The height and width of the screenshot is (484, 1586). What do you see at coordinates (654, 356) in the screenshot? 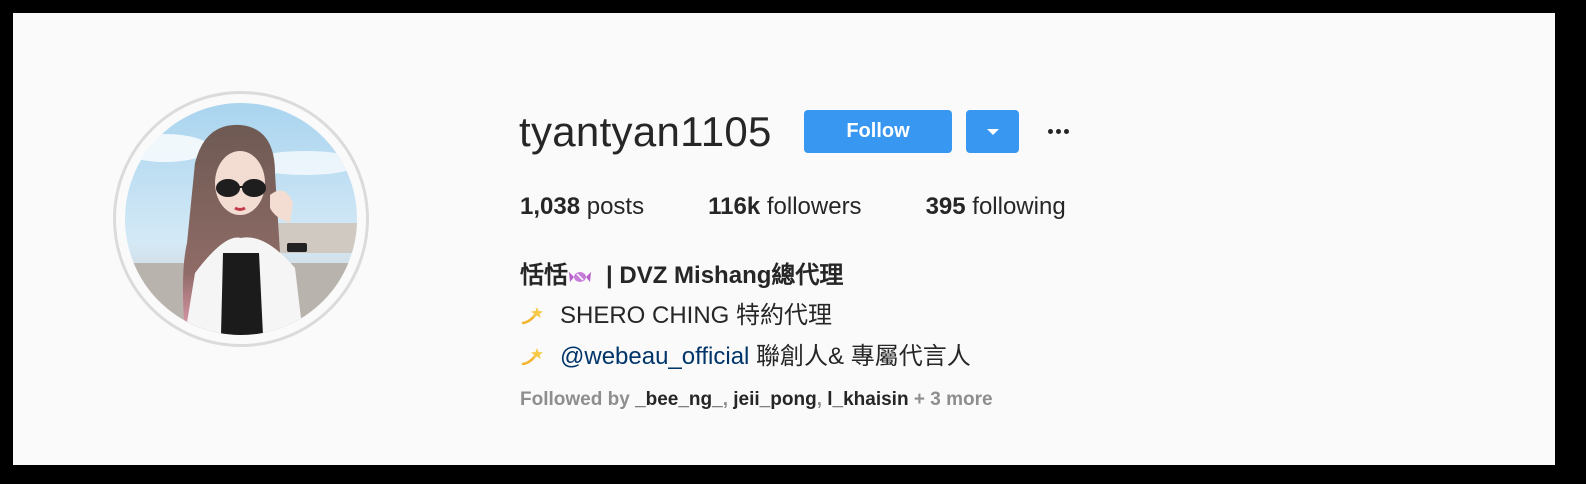
I see `mention-link: @webeau_official` at bounding box center [654, 356].